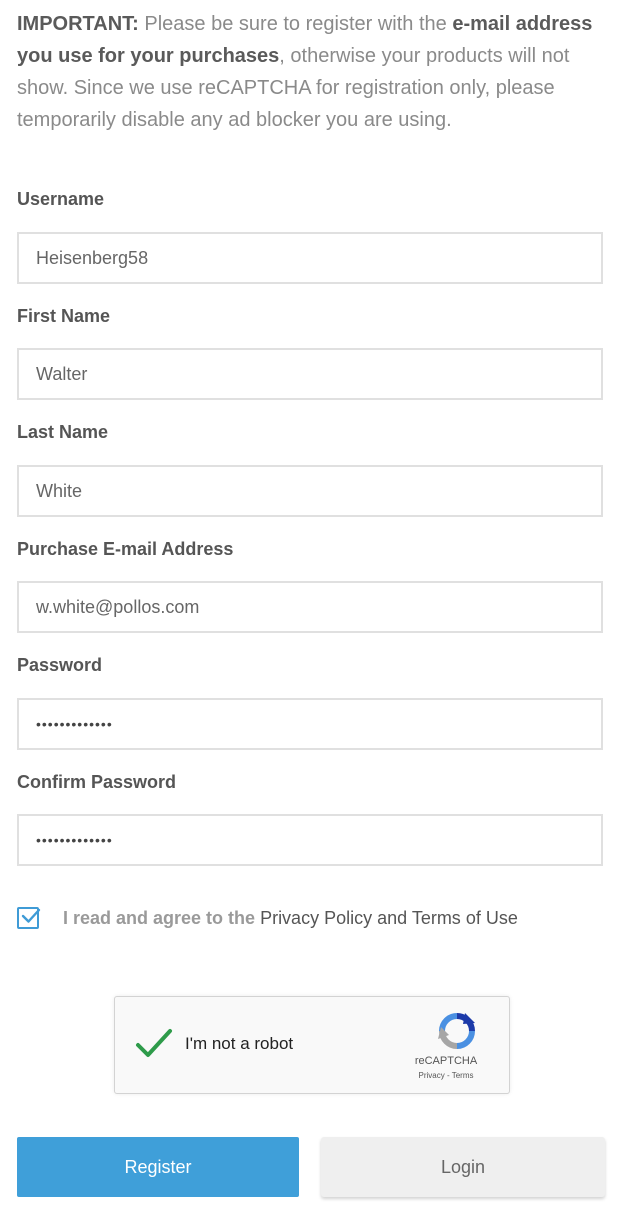 This screenshot has width=624, height=1207. I want to click on checkmark-icon, so click(31, 915).